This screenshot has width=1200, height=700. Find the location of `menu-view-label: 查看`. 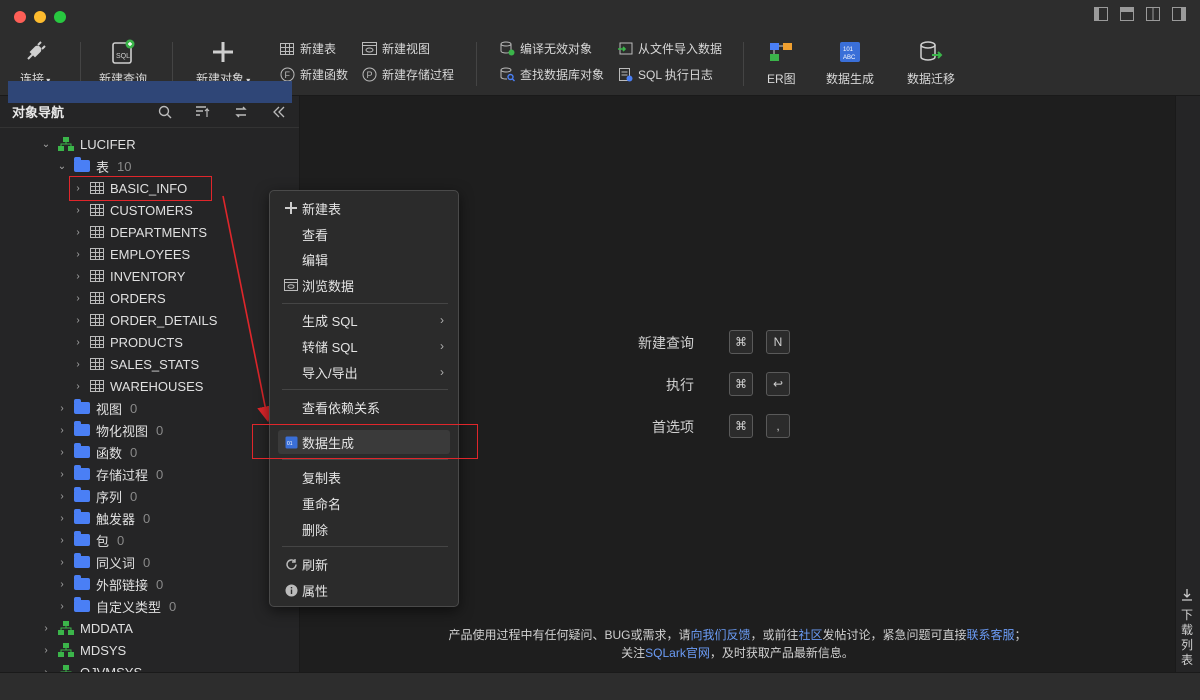

menu-view-label: 查看 is located at coordinates (315, 235).